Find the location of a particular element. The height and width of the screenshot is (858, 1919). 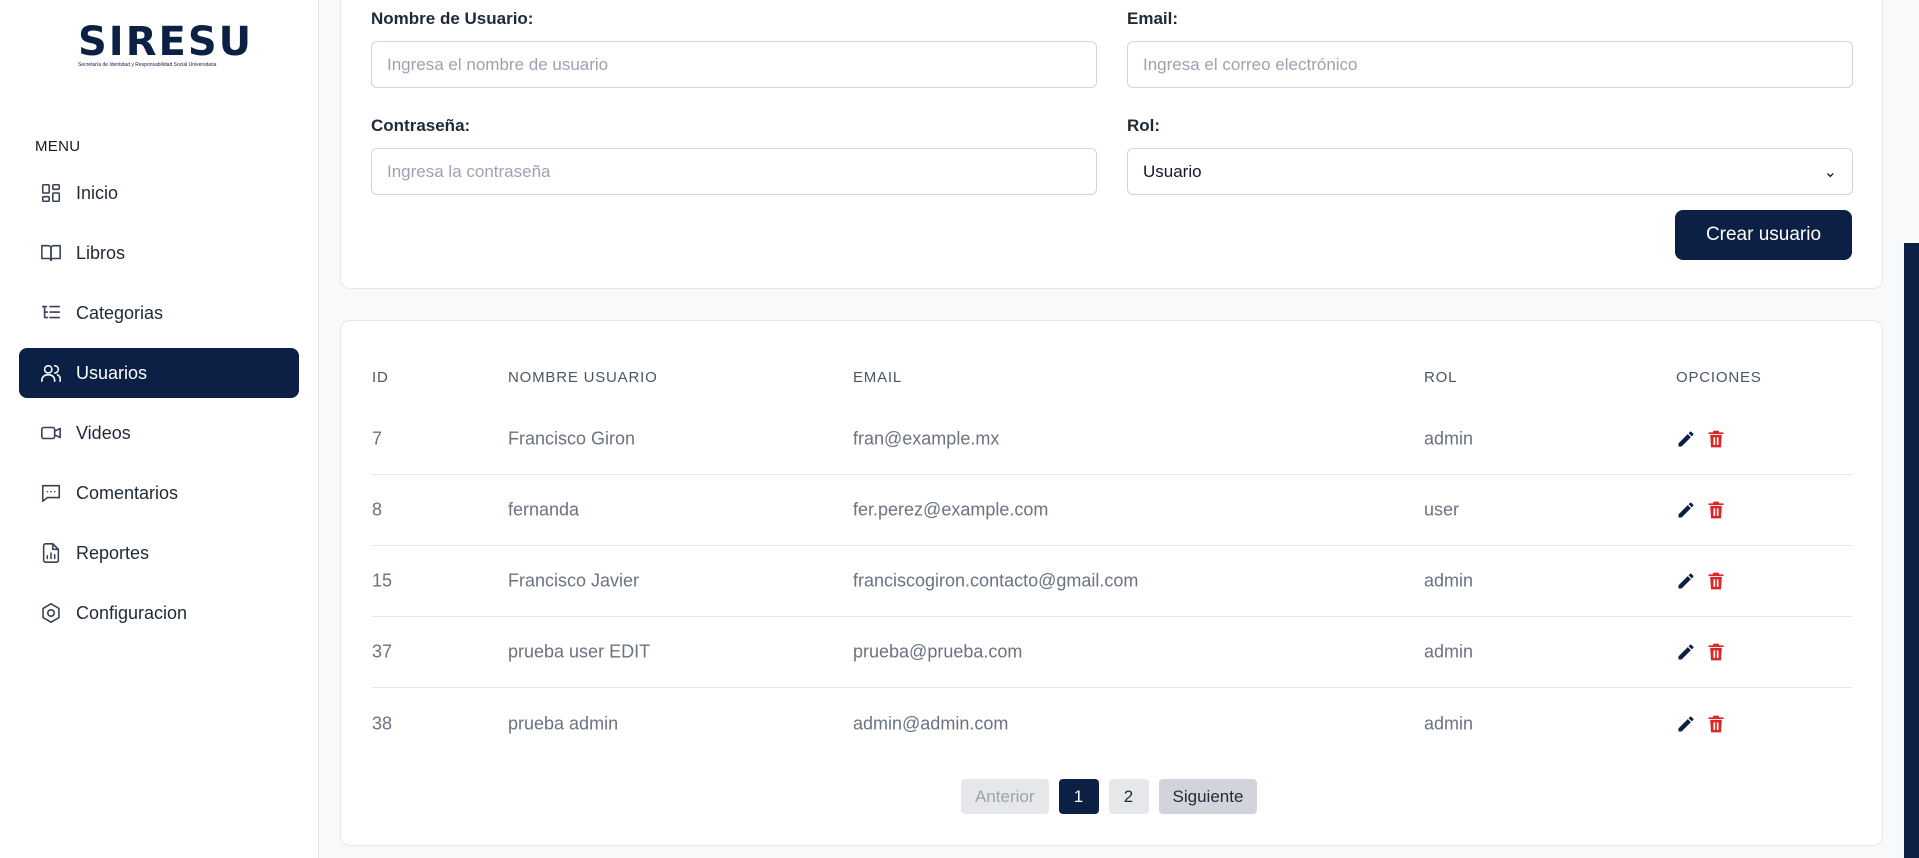

table-header: ID NOMBRE USUARIO EMAIL ROL OPCIONES is located at coordinates (1112, 379).